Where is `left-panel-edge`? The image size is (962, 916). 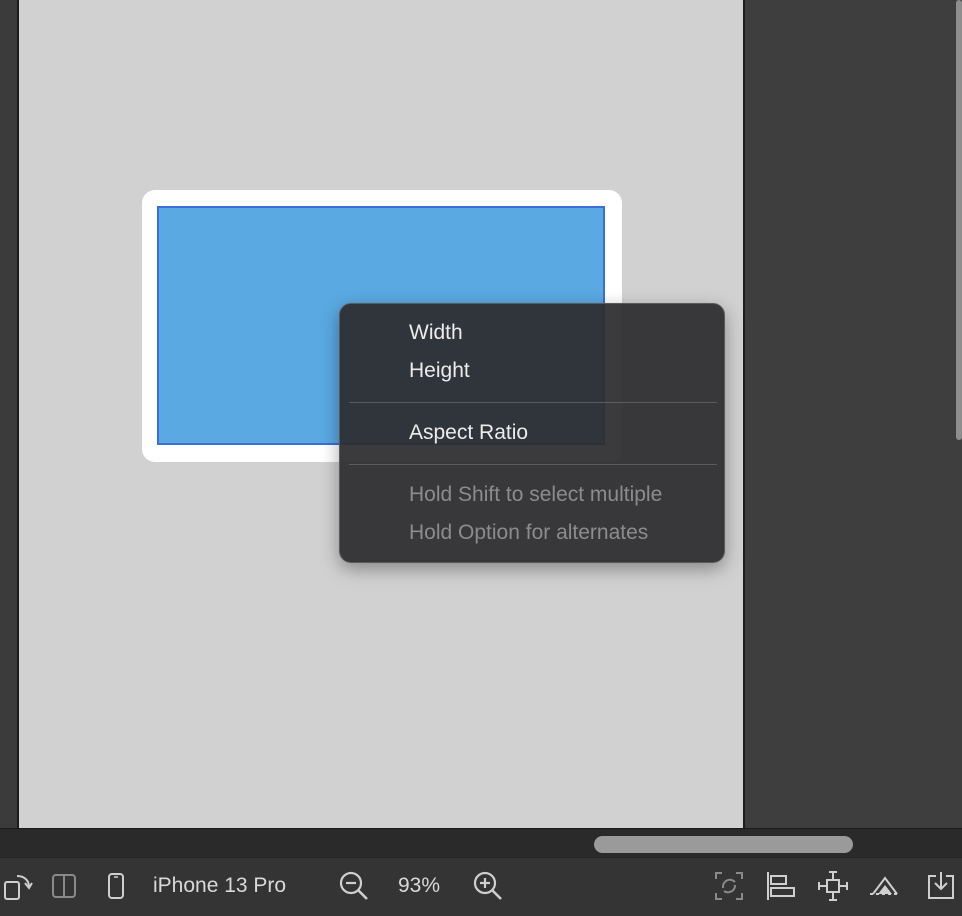 left-panel-edge is located at coordinates (8, 414).